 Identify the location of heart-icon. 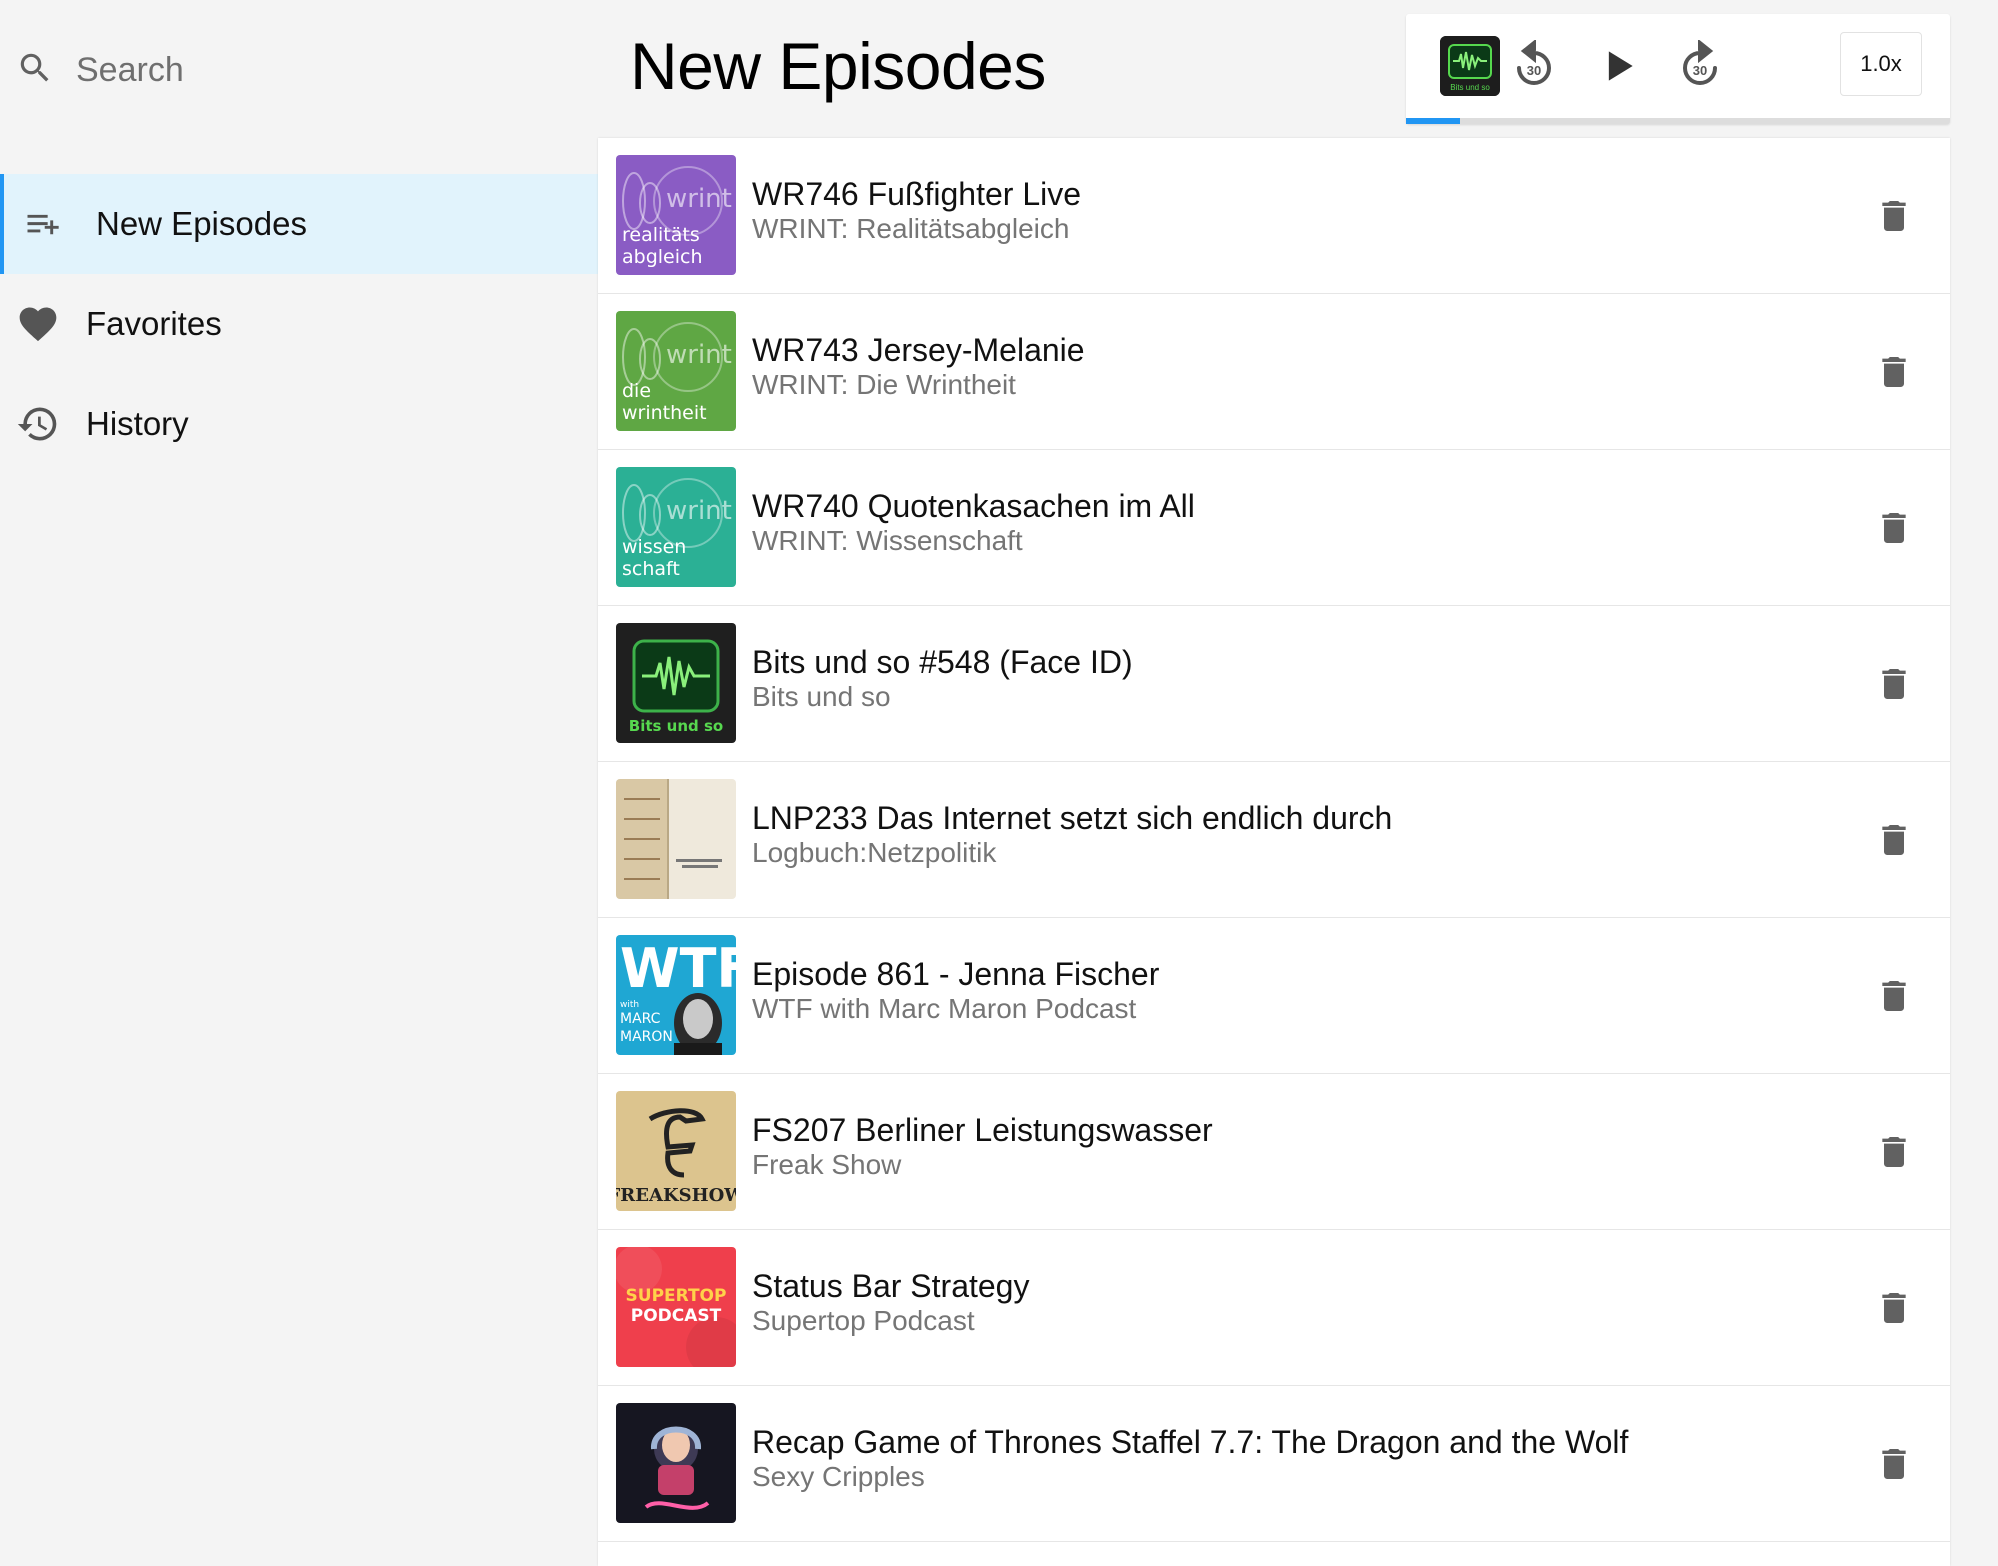
(38, 324).